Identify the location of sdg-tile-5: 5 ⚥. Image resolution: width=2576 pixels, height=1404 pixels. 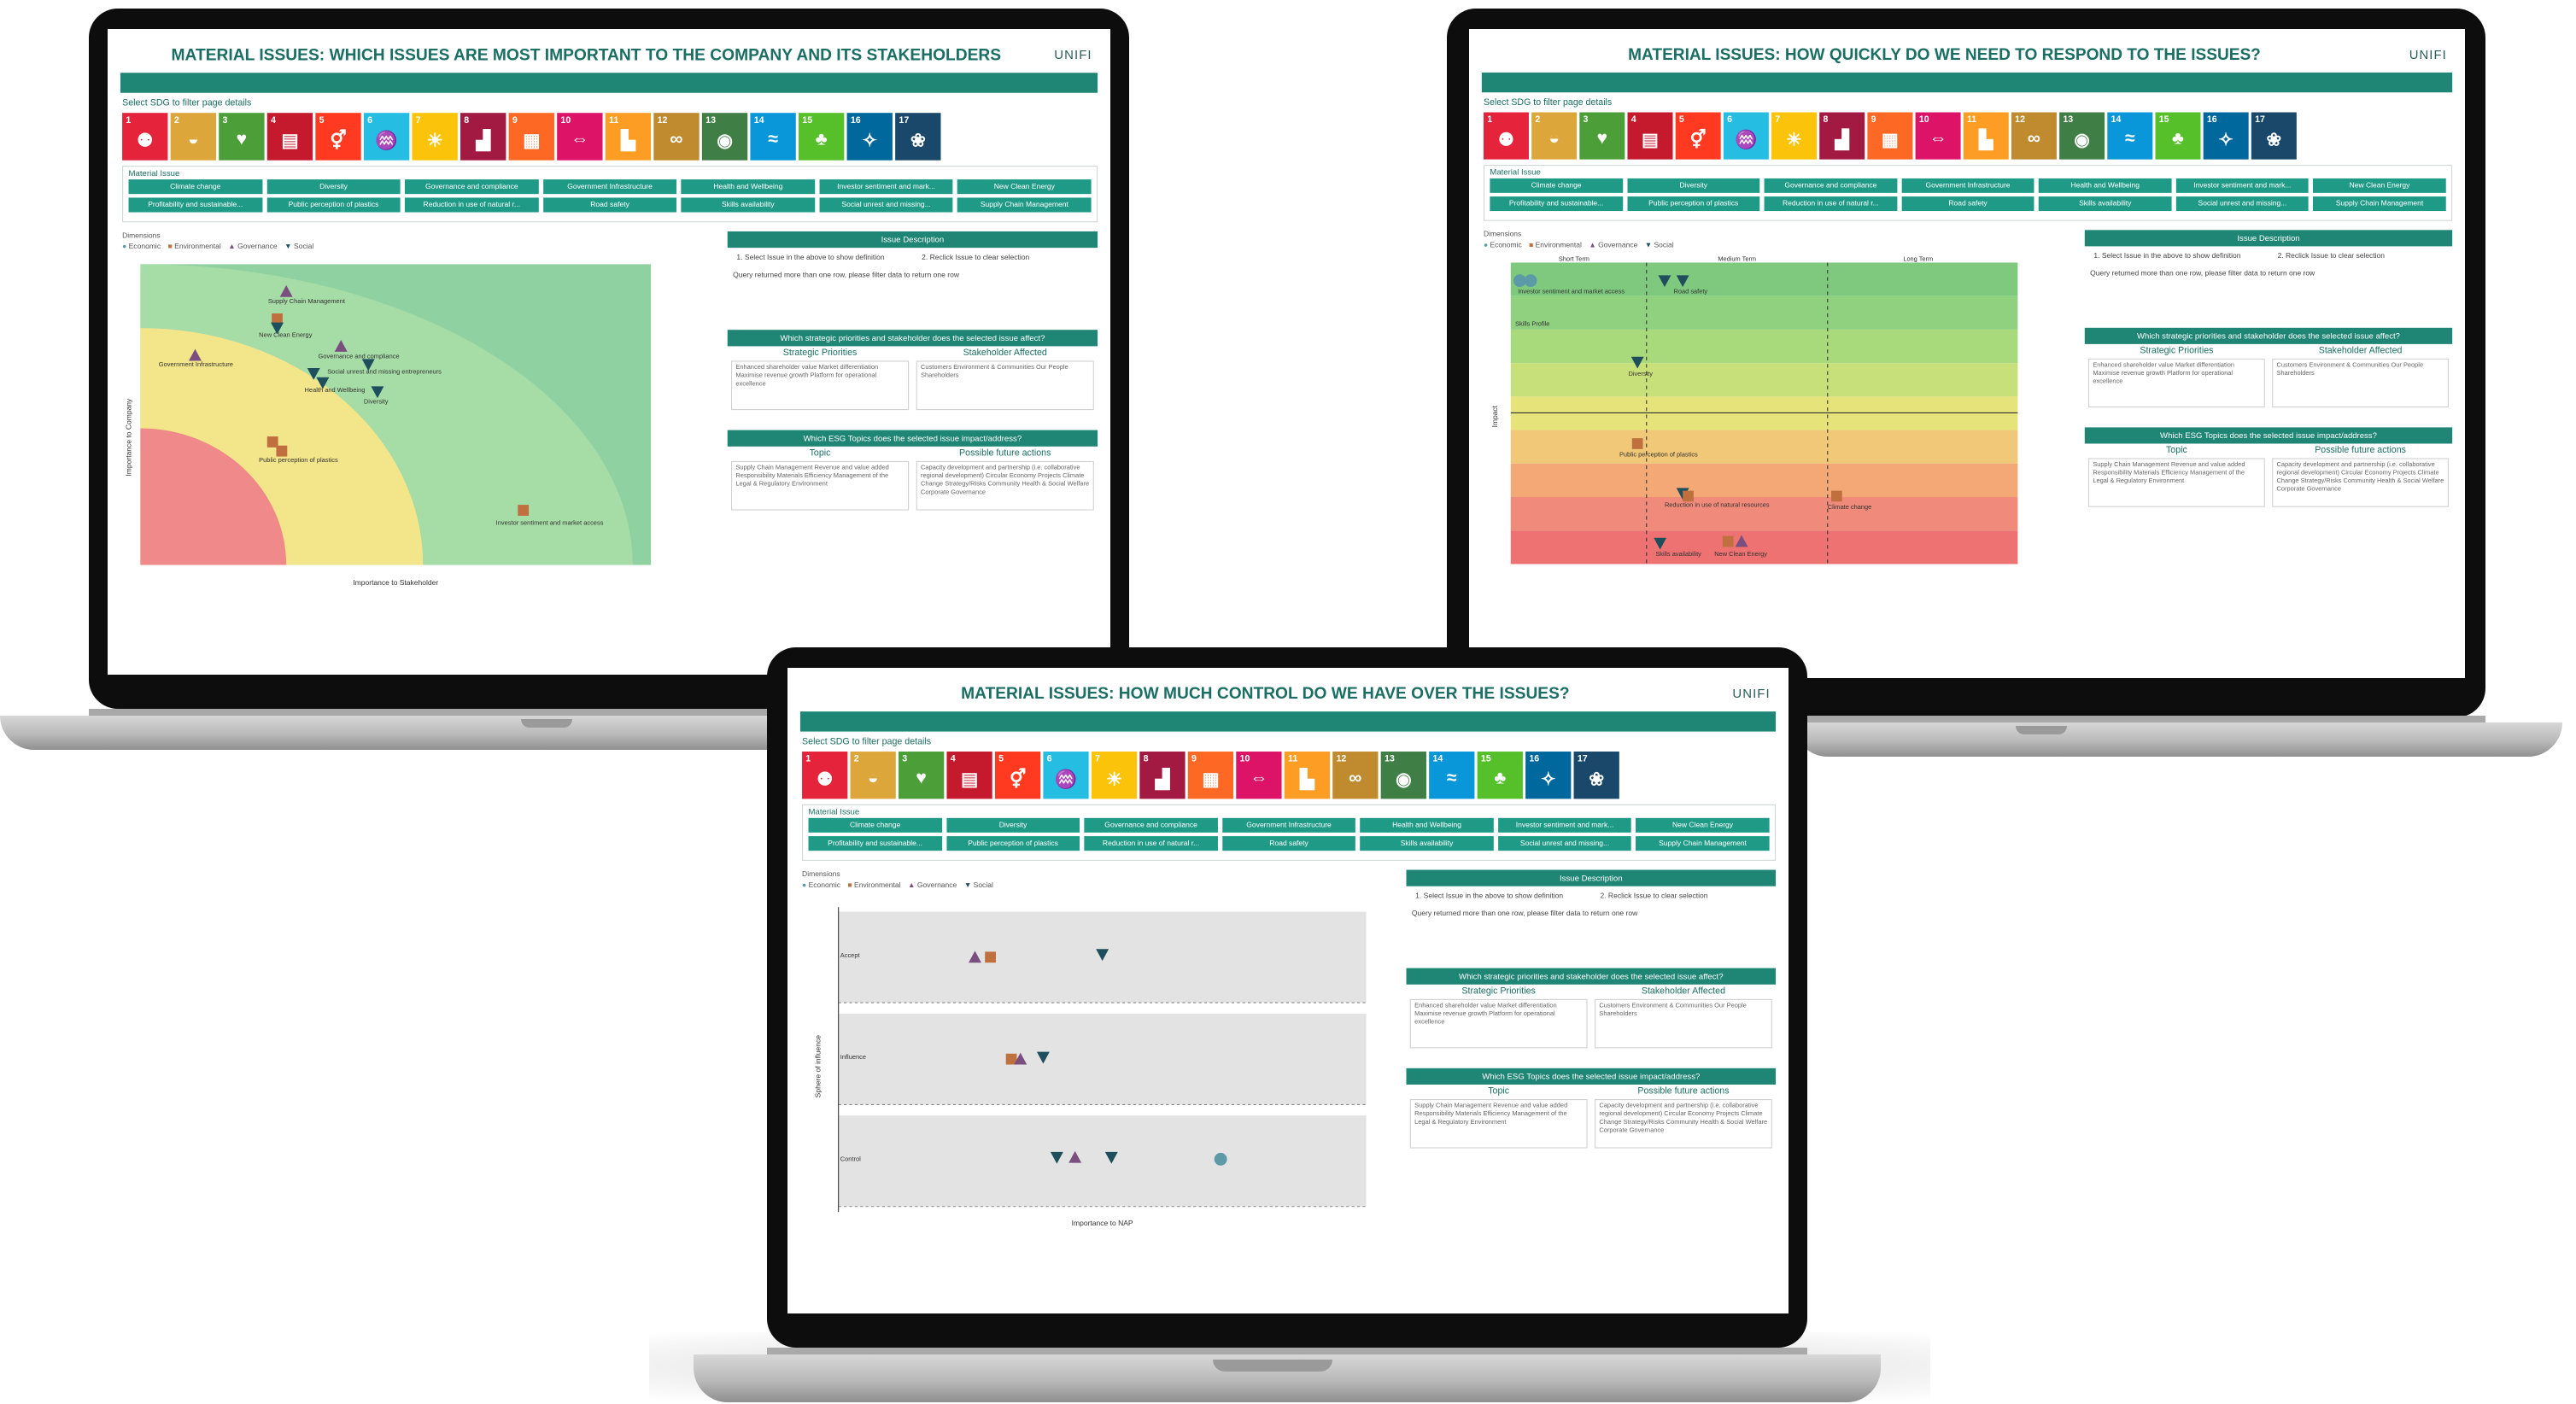
(1698, 136).